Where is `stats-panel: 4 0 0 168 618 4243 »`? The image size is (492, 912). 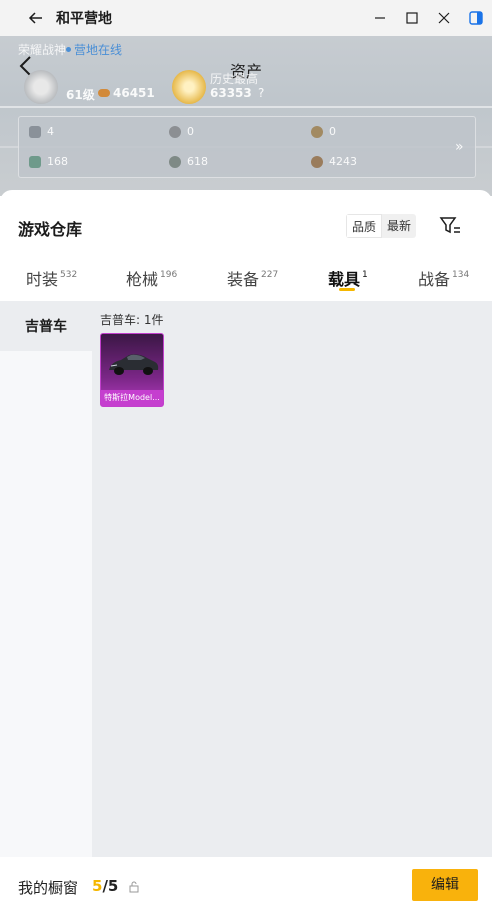
stats-panel: 4 0 0 168 618 4243 » is located at coordinates (247, 147).